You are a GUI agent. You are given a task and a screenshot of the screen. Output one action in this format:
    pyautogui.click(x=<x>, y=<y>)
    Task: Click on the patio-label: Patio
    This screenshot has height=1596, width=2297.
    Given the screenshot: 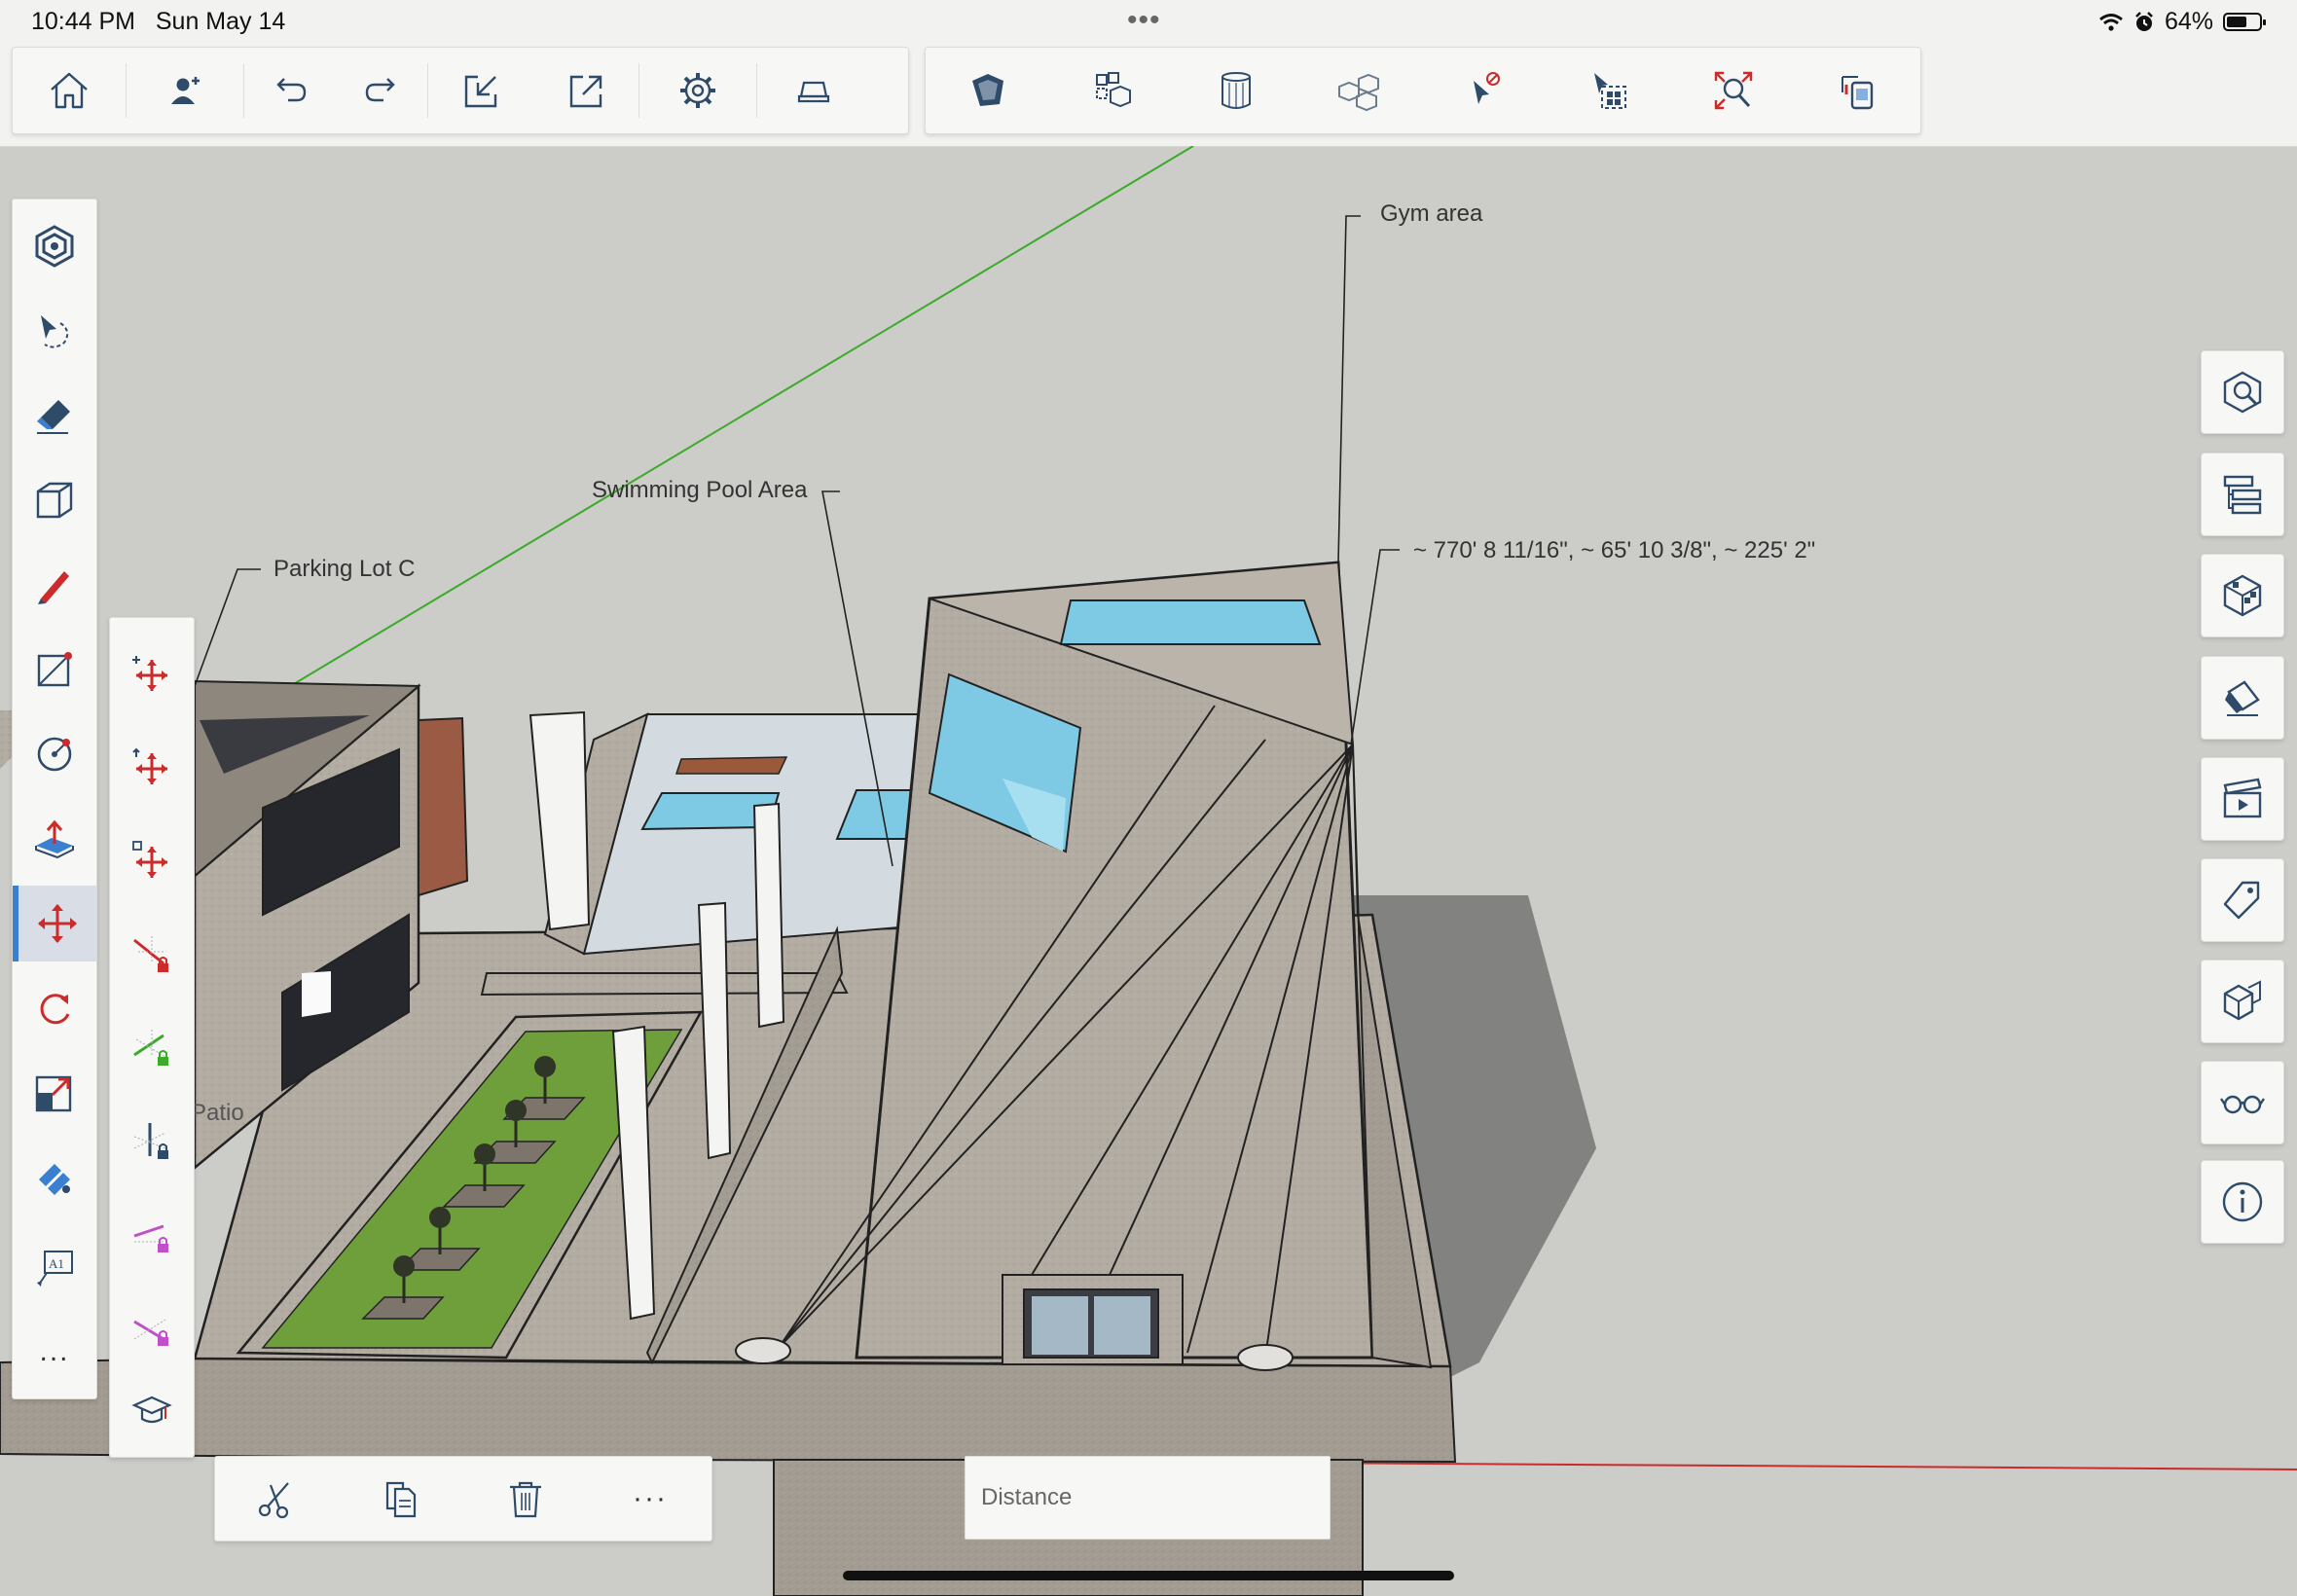 What is the action you would take?
    pyautogui.click(x=217, y=1113)
    